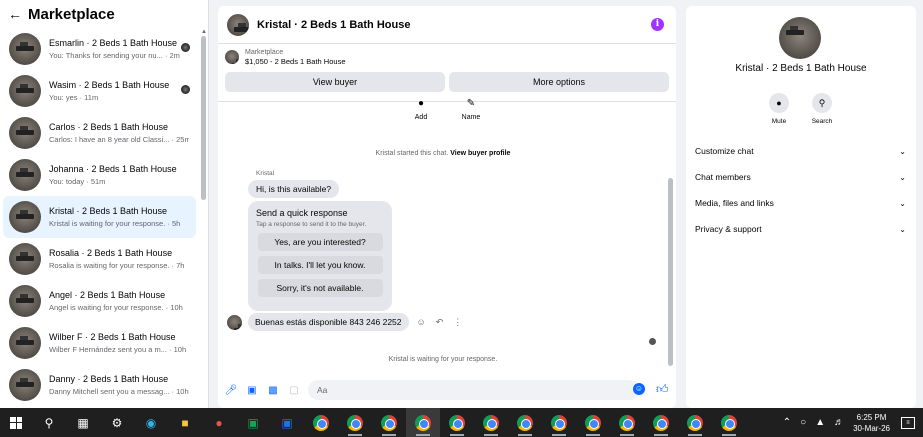  I want to click on clock: 6:25 PM 30-Mar-26, so click(871, 423).